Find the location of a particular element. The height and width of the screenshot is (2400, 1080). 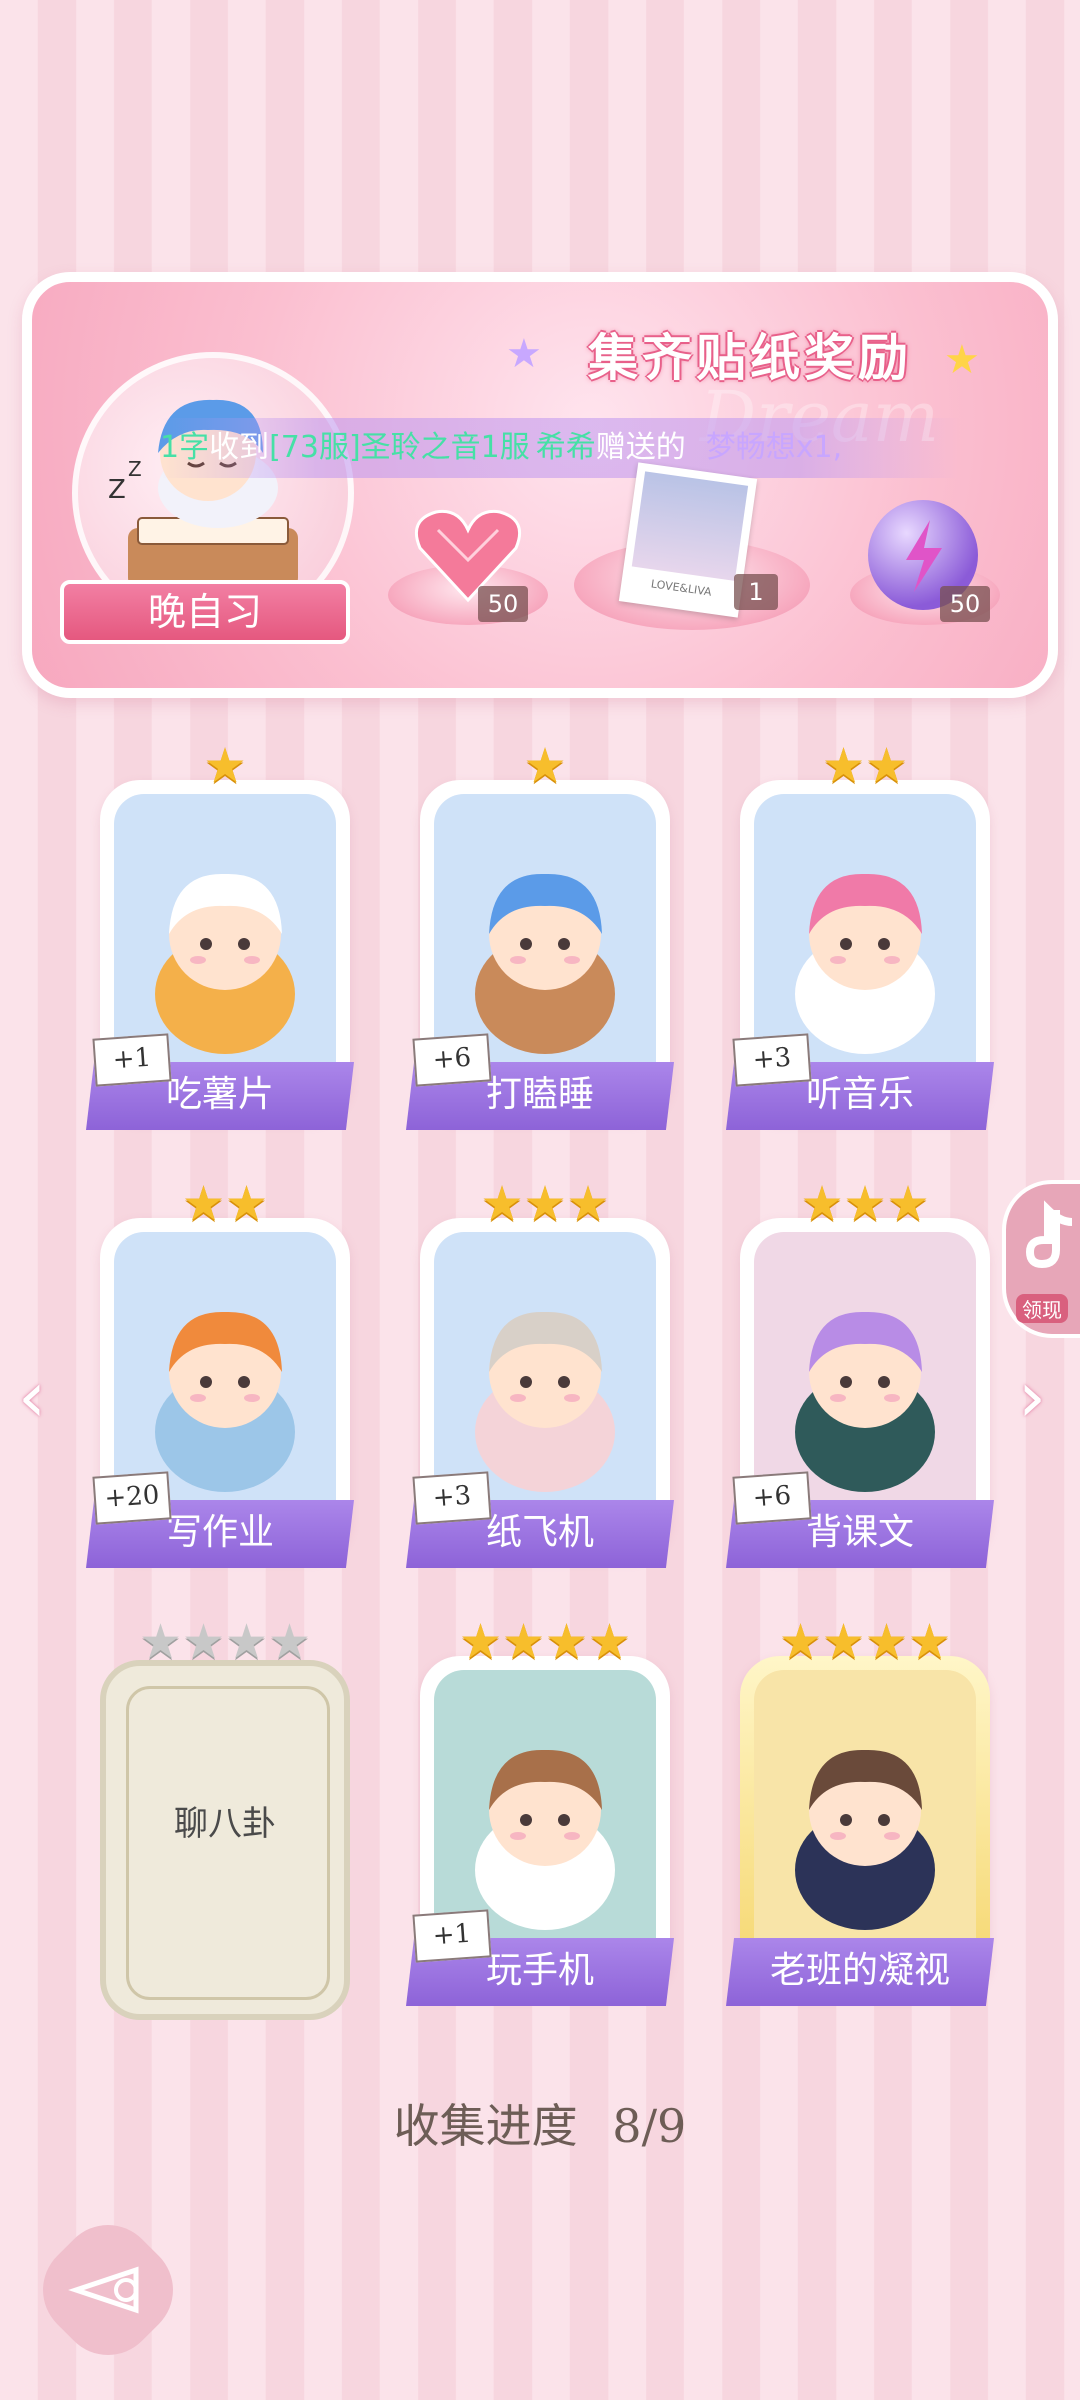

ticker-sender: 1字 is located at coordinates (185, 447).